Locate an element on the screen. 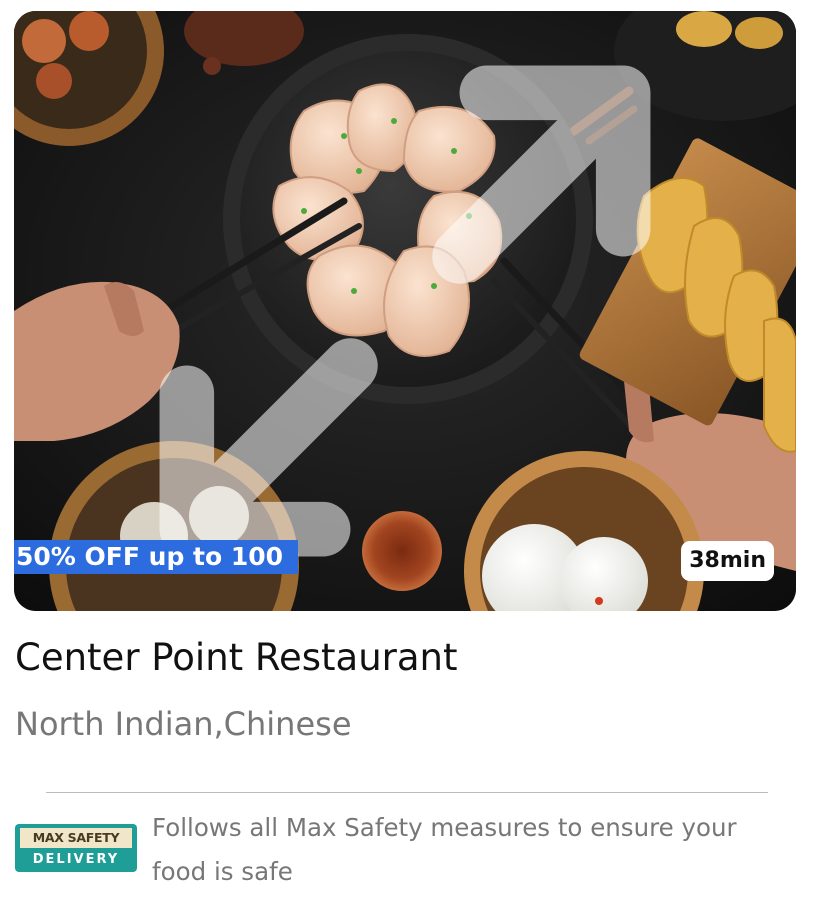 This screenshot has width=816, height=915. cuisine-list: North Indian,Chinese is located at coordinates (183, 724).